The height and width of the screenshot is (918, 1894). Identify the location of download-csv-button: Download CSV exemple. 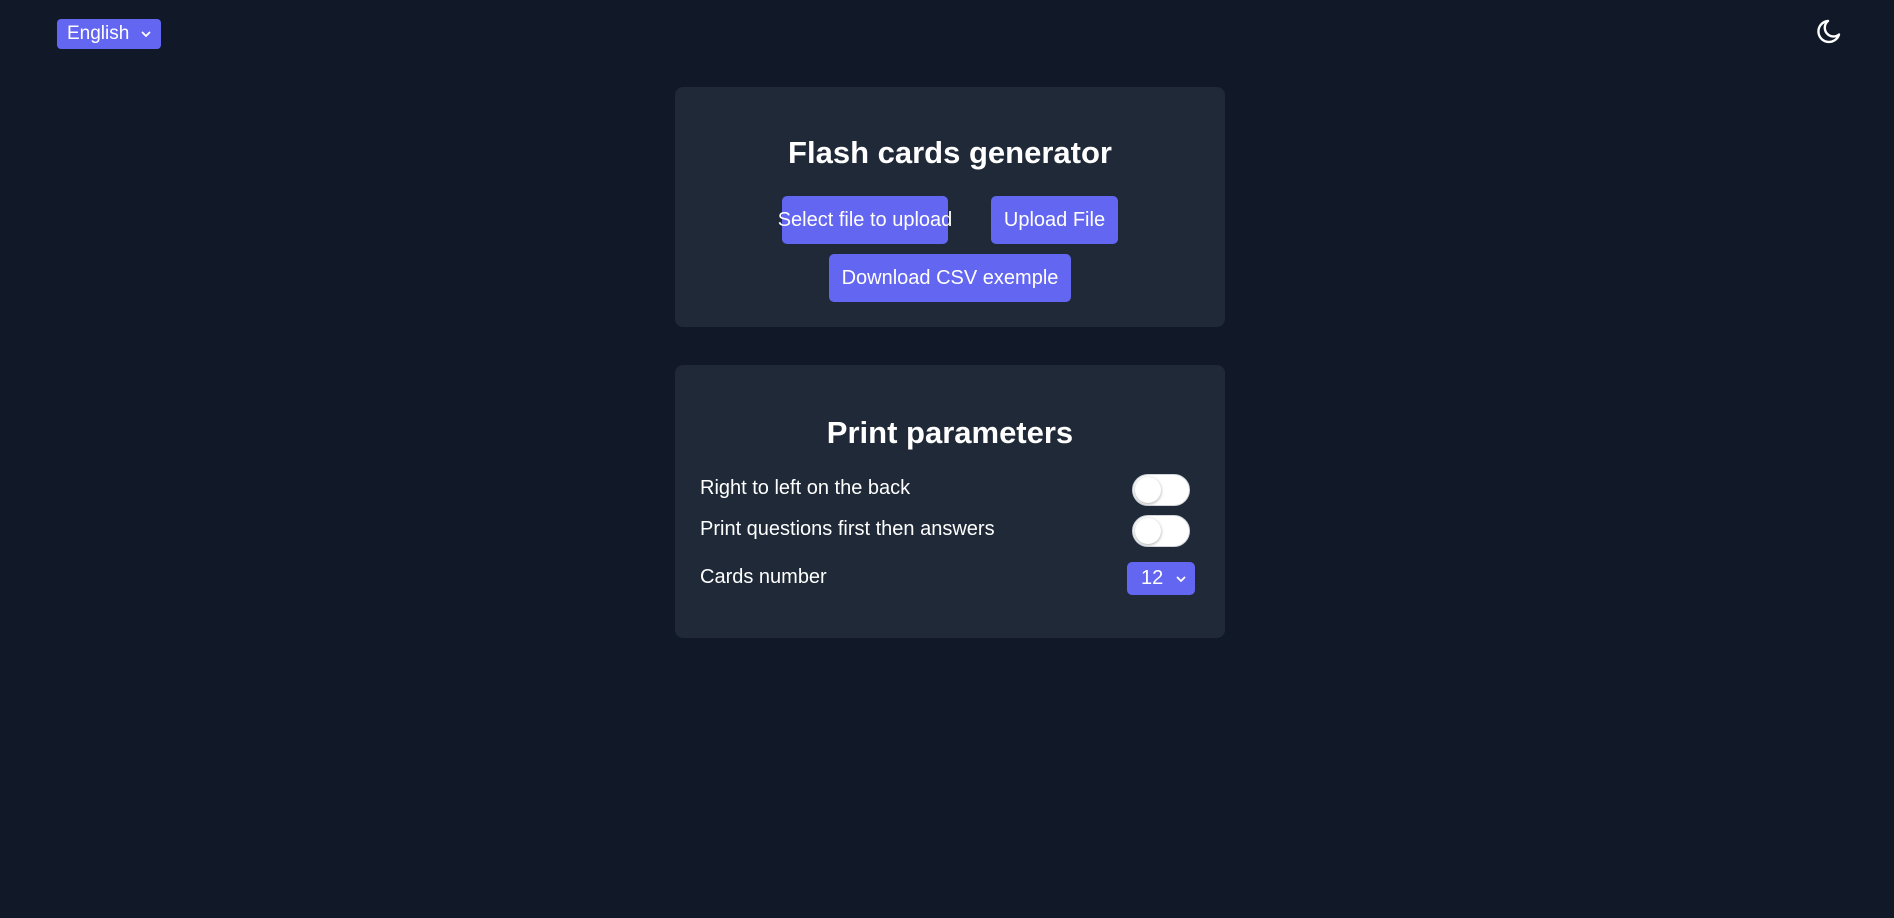
(950, 278).